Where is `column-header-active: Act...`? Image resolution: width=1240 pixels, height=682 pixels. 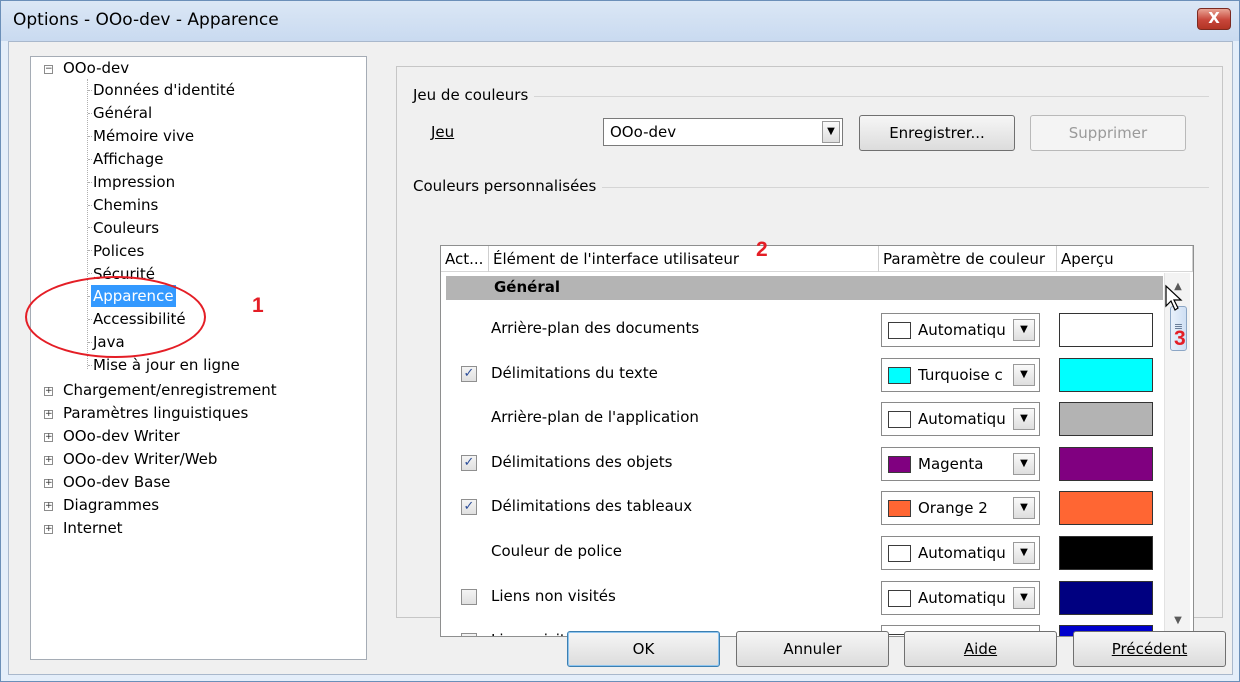
column-header-active: Act... is located at coordinates (465, 259).